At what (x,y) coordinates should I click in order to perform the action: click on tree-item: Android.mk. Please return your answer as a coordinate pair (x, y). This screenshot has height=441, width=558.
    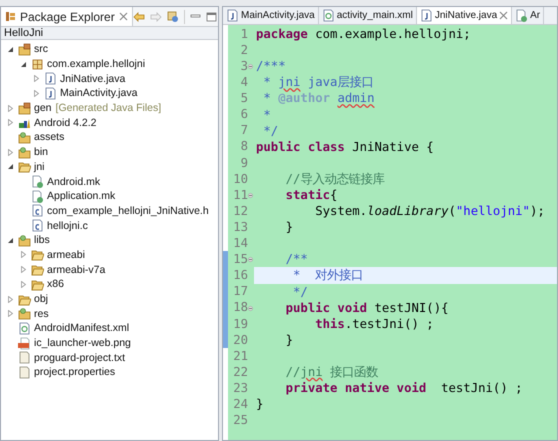
    Looking at the image, I should click on (73, 181).